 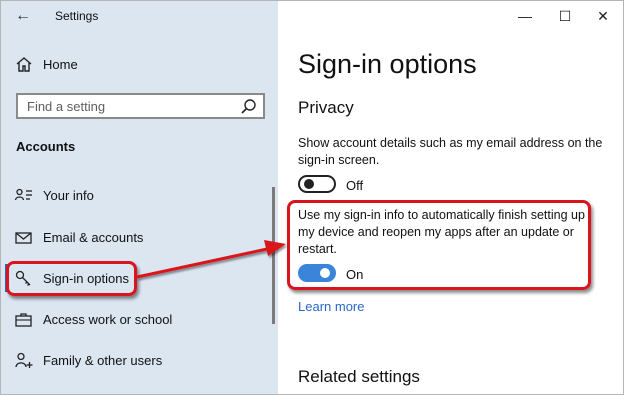 I want to click on app-title: Settings, so click(x=77, y=16).